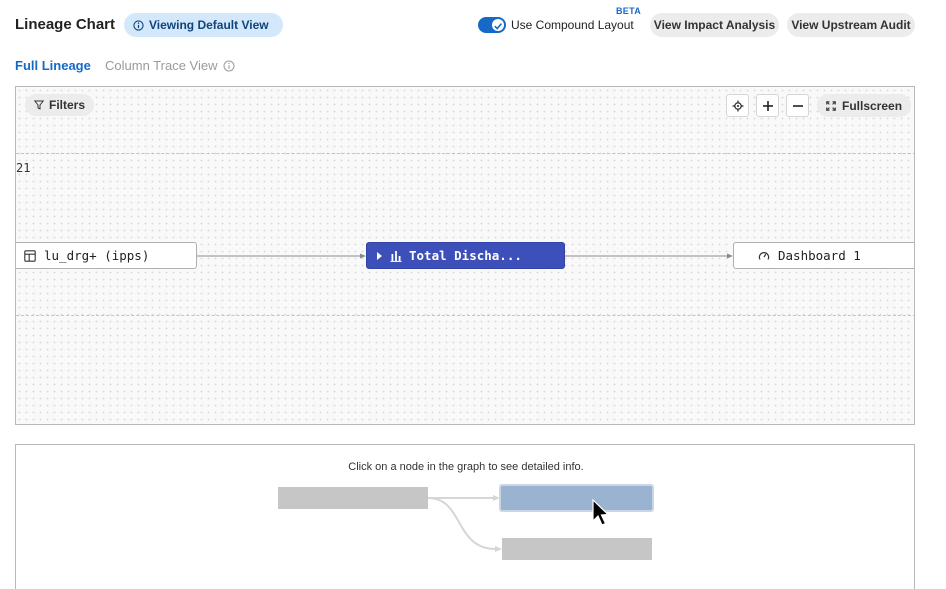 The height and width of the screenshot is (589, 946). I want to click on illustration-edge, so click(462, 523).